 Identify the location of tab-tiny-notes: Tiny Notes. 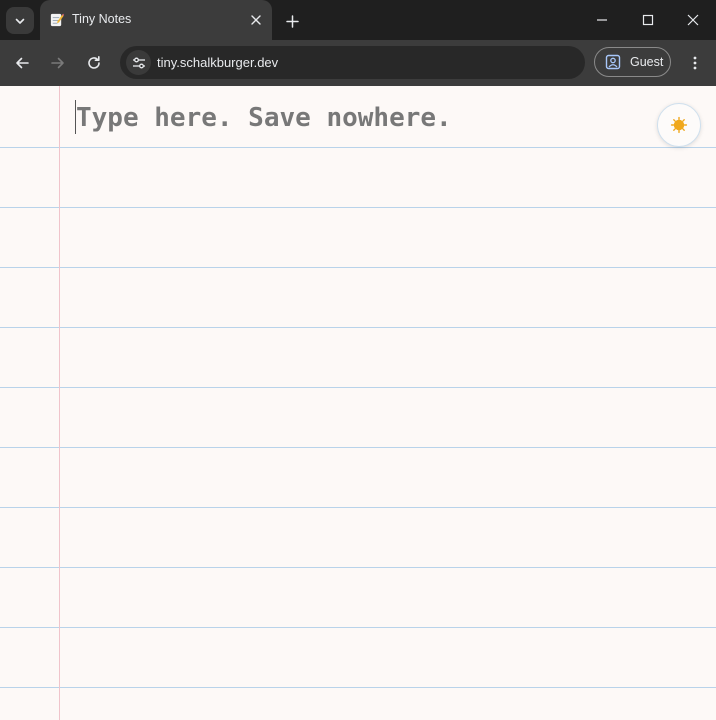
(156, 20).